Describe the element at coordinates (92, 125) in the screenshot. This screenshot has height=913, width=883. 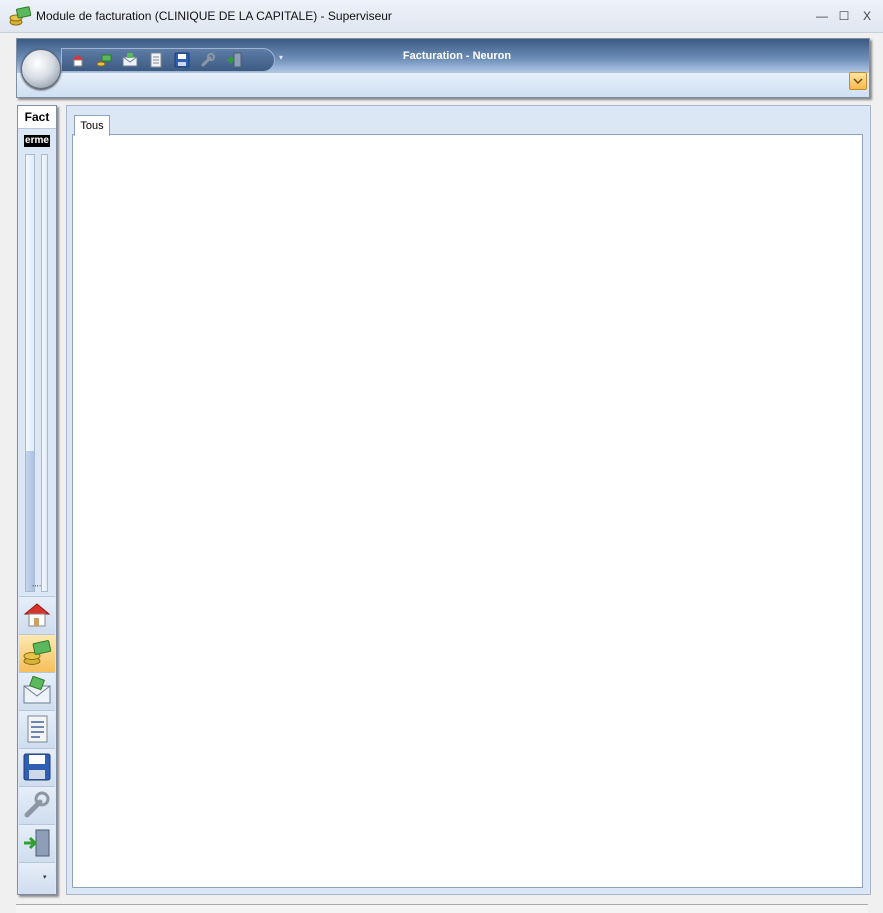
I see `tab-tous: Tous` at that location.